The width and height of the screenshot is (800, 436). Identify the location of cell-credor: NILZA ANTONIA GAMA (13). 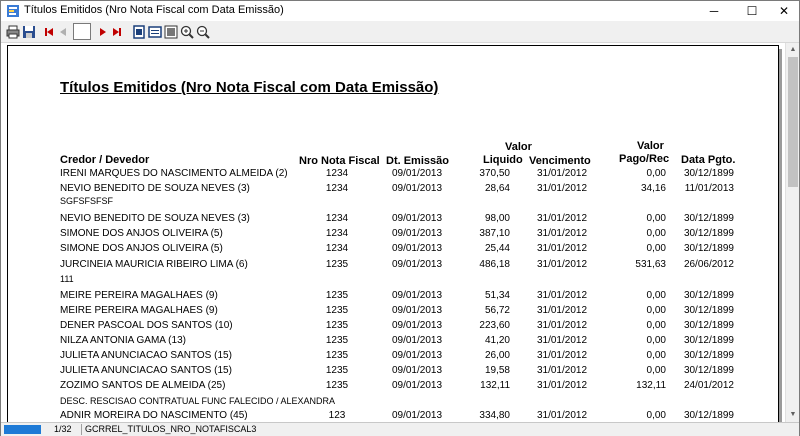
(123, 340).